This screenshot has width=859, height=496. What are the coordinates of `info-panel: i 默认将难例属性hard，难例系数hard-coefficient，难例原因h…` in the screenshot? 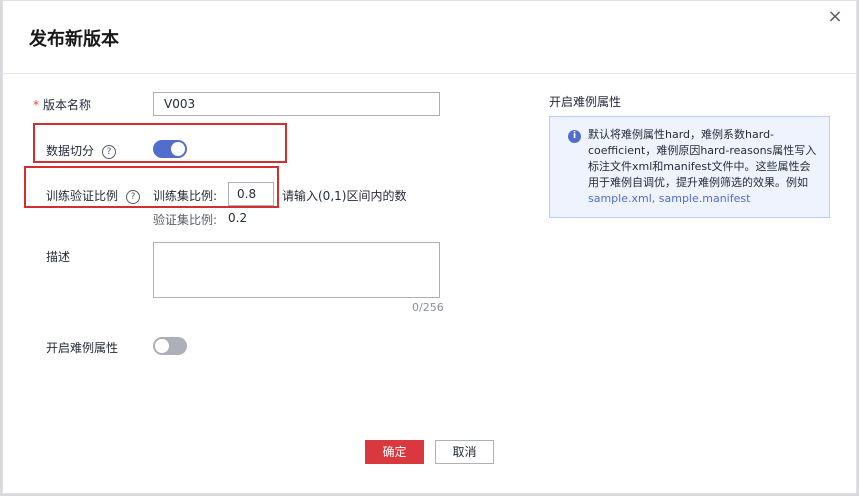 It's located at (689, 167).